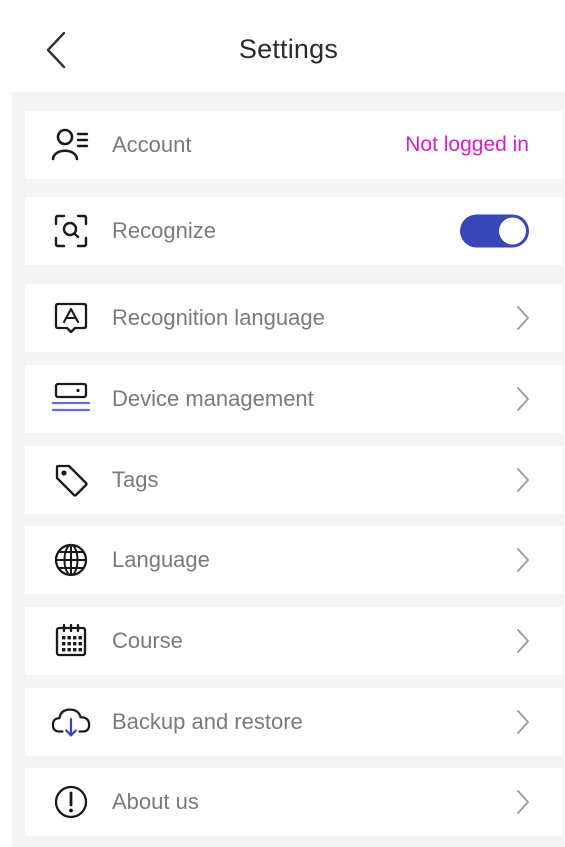 This screenshot has height=847, width=565. What do you see at coordinates (147, 640) in the screenshot?
I see `course-label: Course` at bounding box center [147, 640].